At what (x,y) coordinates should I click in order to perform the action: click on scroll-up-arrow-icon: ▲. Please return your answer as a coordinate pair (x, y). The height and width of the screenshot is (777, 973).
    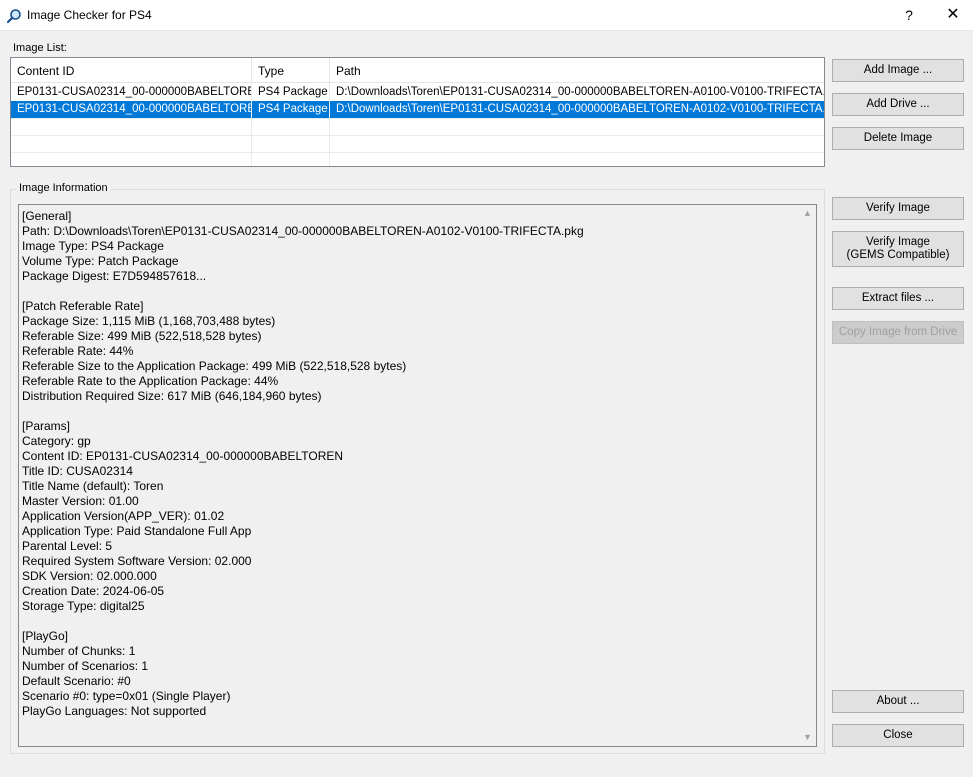
    Looking at the image, I should click on (807, 213).